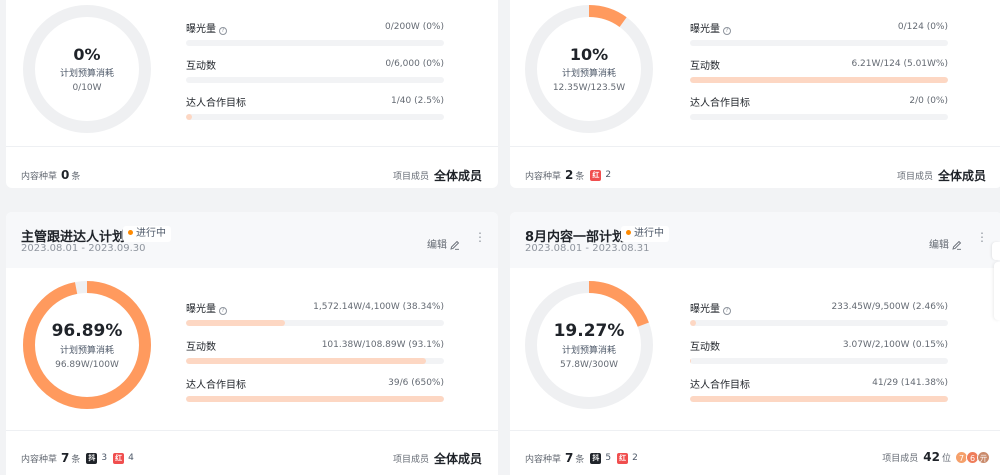 Image resolution: width=1000 pixels, height=475 pixels. Describe the element at coordinates (608, 458) in the screenshot. I see `platform-count: 5` at that location.